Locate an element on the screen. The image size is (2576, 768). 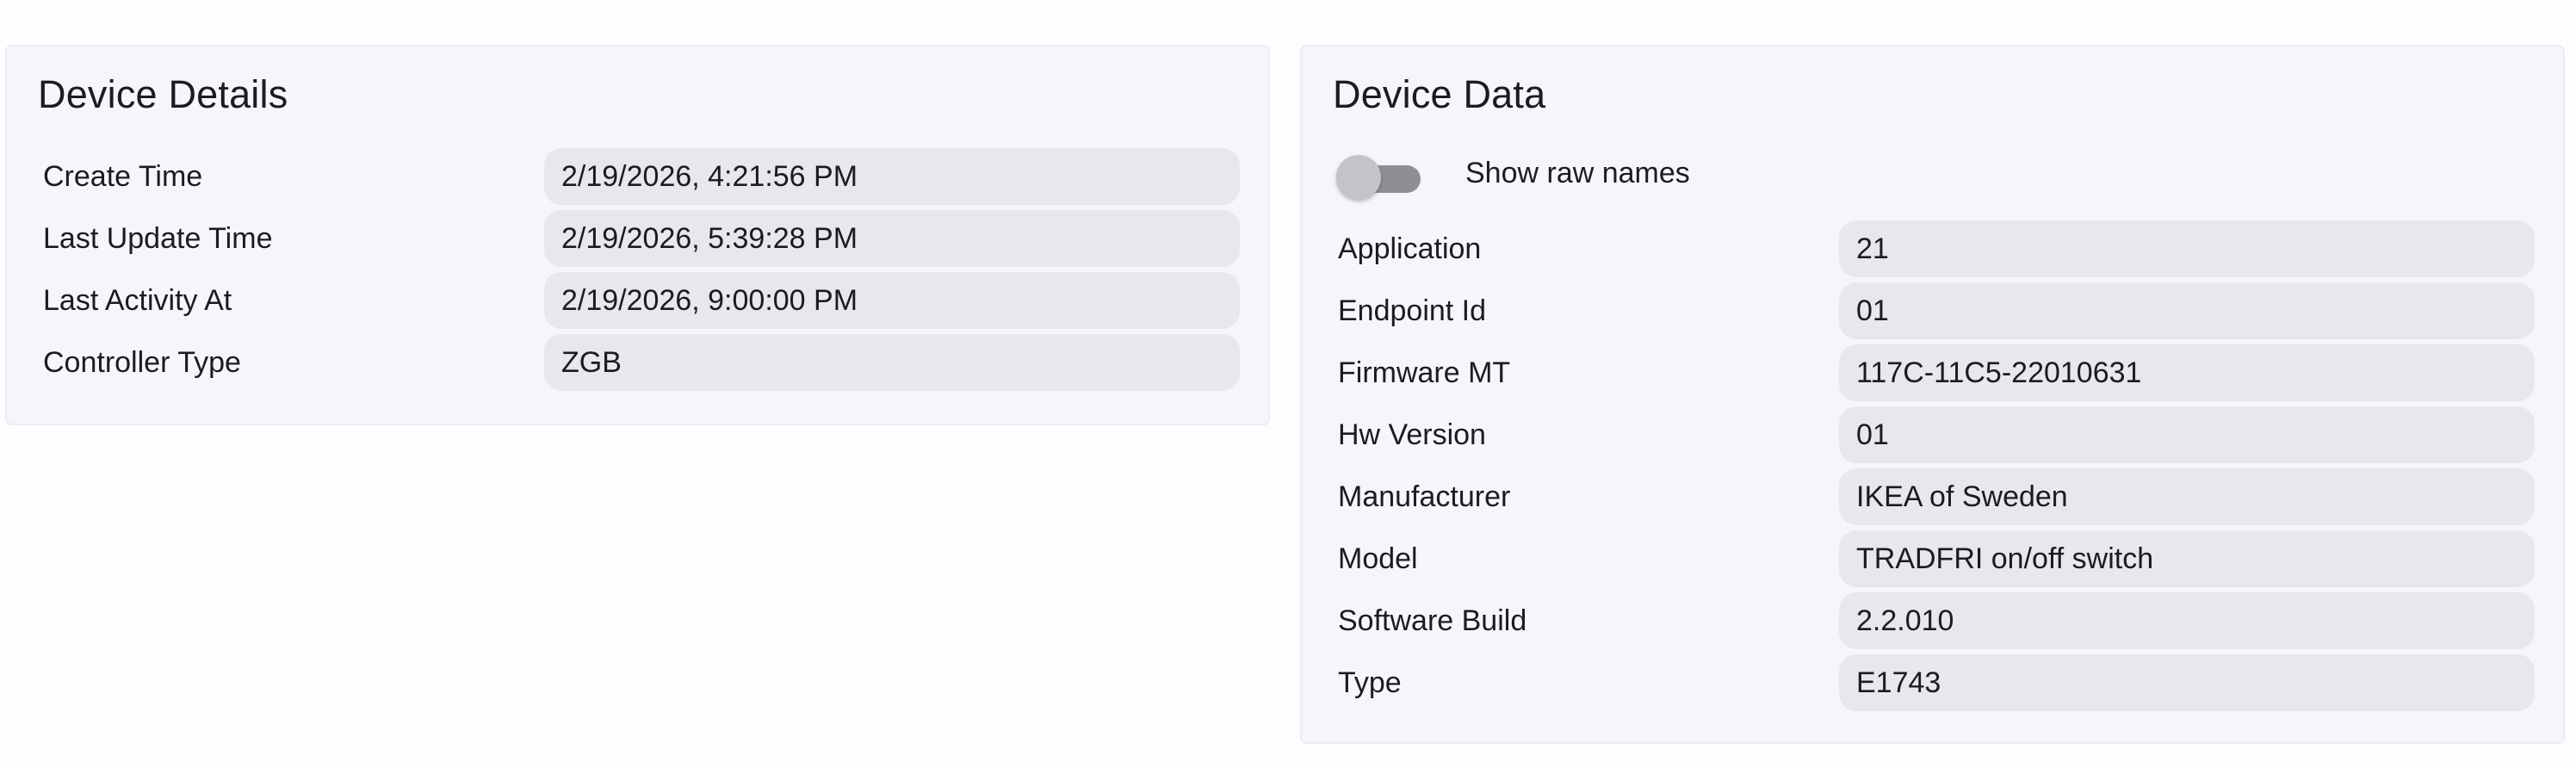
data-row-firmware-mt: Firmware MT 117C-11C5-22010631 is located at coordinates (1936, 375).